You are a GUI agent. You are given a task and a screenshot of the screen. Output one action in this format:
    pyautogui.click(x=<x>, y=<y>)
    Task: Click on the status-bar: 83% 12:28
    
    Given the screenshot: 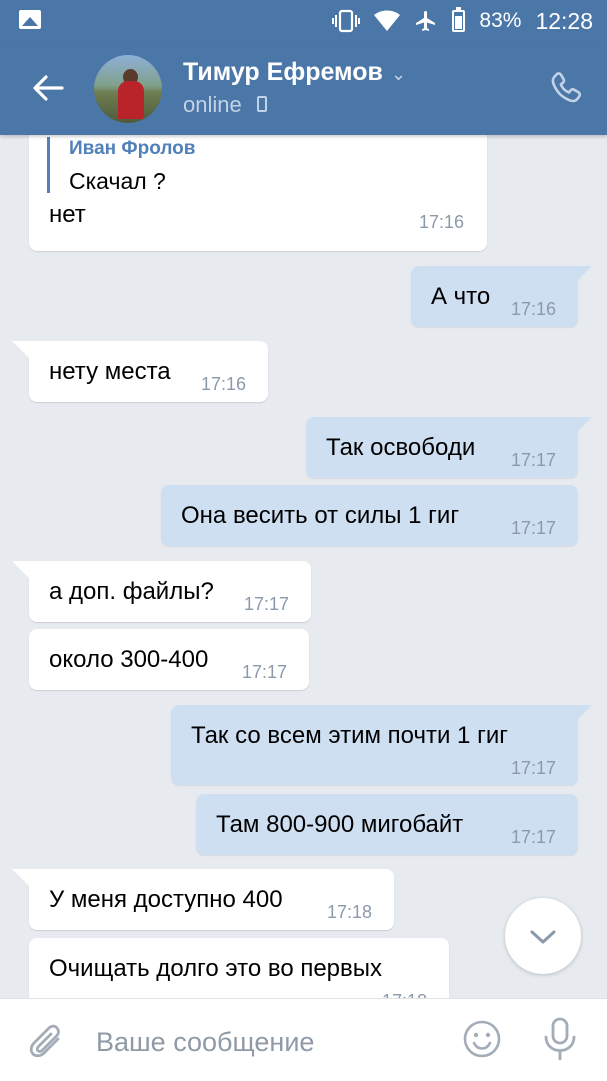 What is the action you would take?
    pyautogui.click(x=303, y=21)
    